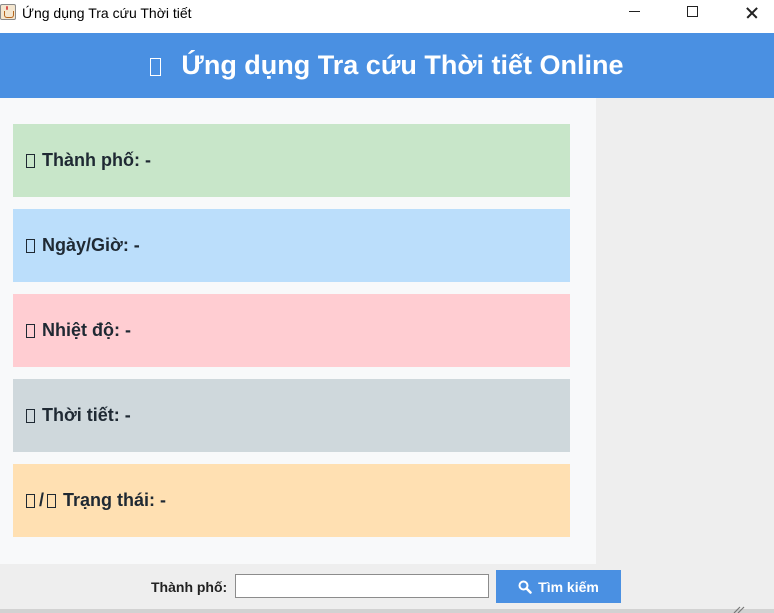 The width and height of the screenshot is (774, 613). Describe the element at coordinates (568, 586) in the screenshot. I see `search-button-label: Tìm kiếm` at that location.